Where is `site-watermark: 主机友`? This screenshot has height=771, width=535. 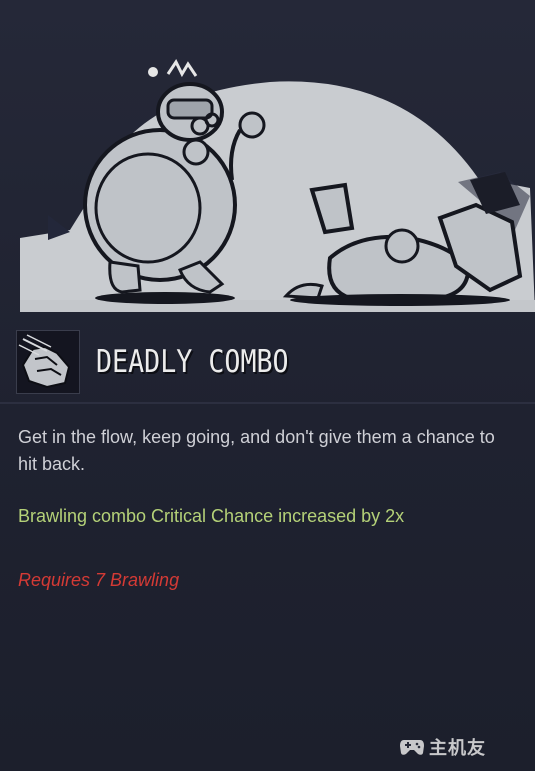
site-watermark: 主机友 is located at coordinates (442, 747).